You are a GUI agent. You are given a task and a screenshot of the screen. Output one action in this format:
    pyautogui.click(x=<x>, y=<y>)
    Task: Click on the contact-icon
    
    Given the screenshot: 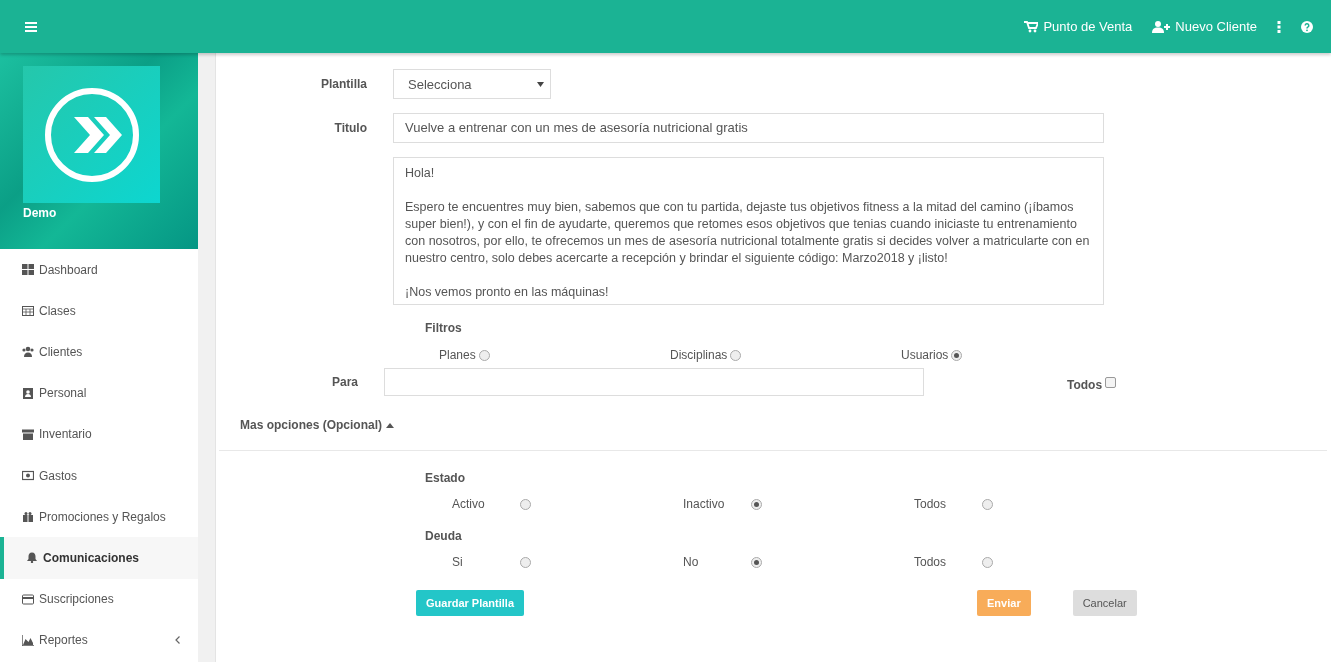 What is the action you would take?
    pyautogui.click(x=28, y=393)
    